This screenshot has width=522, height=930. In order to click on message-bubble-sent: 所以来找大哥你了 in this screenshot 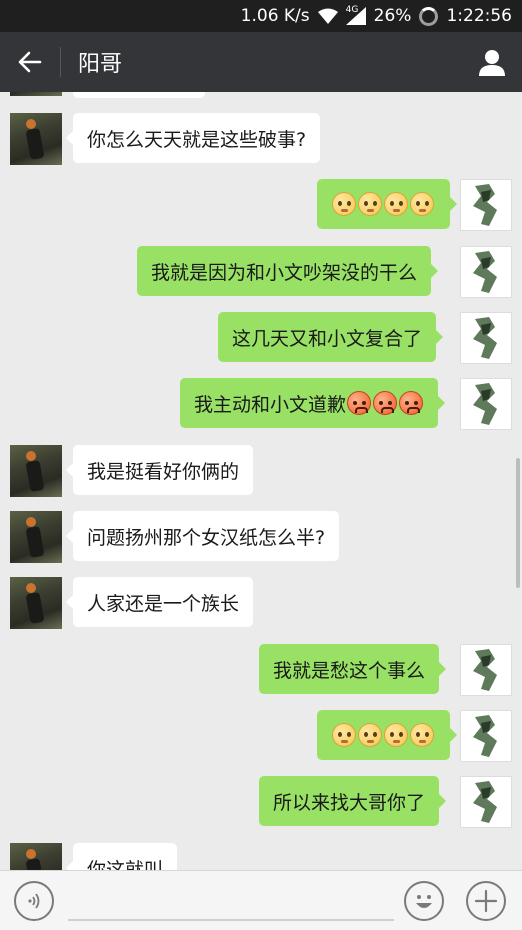, I will do `click(353, 801)`.